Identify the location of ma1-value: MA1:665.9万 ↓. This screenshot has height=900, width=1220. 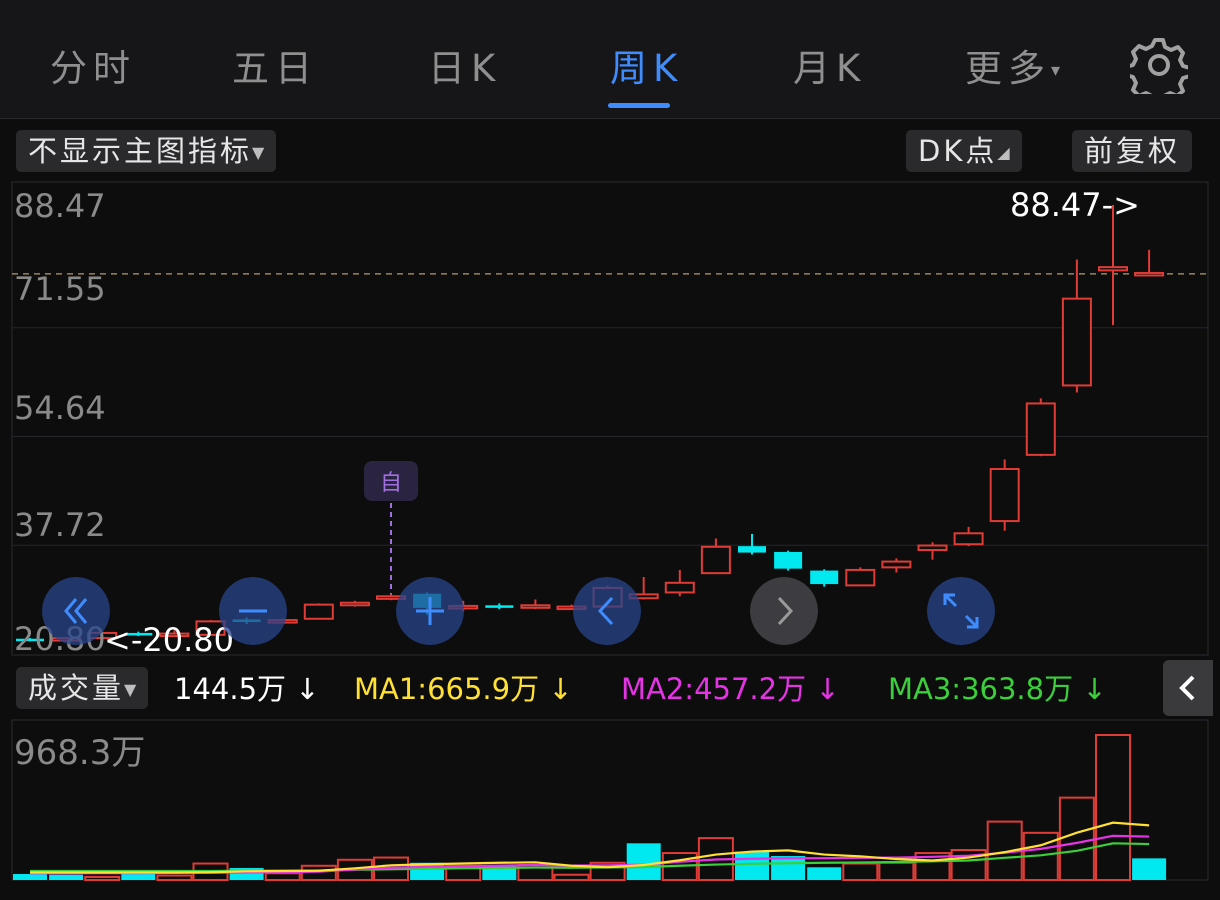
(463, 687).